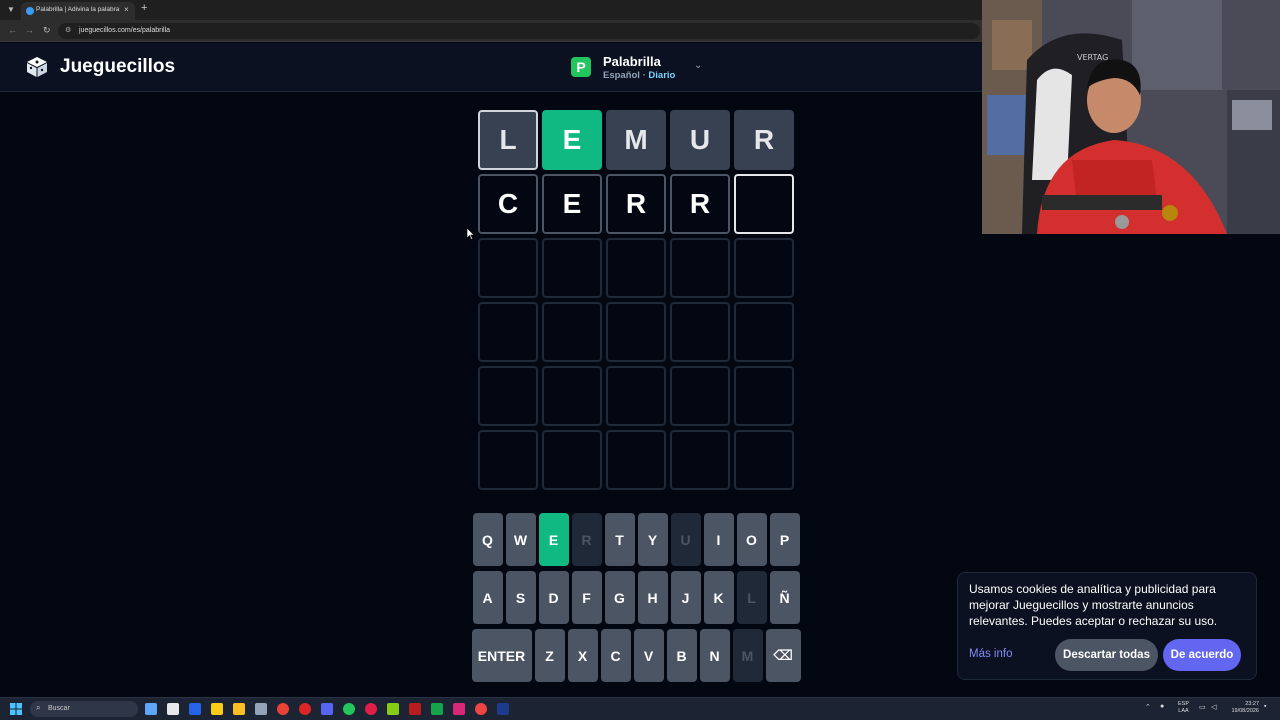  Describe the element at coordinates (652, 597) in the screenshot. I see `key-h: H` at that location.